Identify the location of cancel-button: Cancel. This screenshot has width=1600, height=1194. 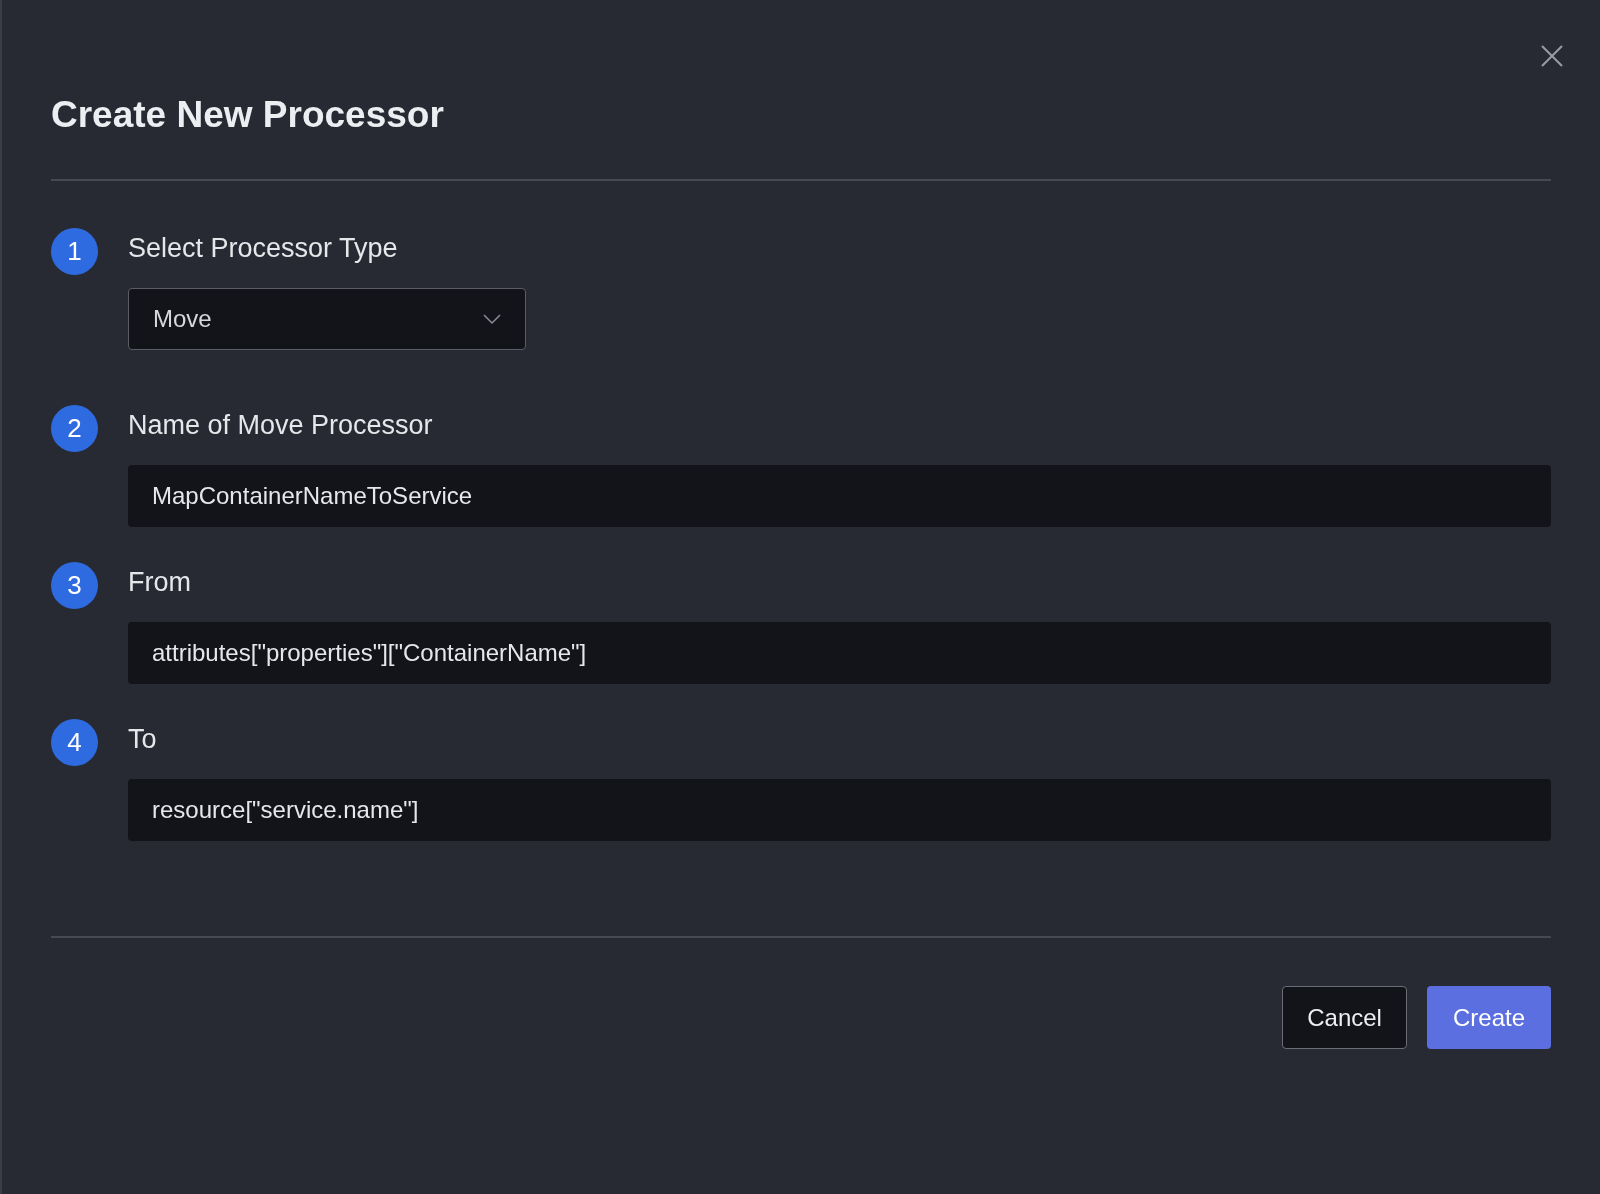
(1344, 1018).